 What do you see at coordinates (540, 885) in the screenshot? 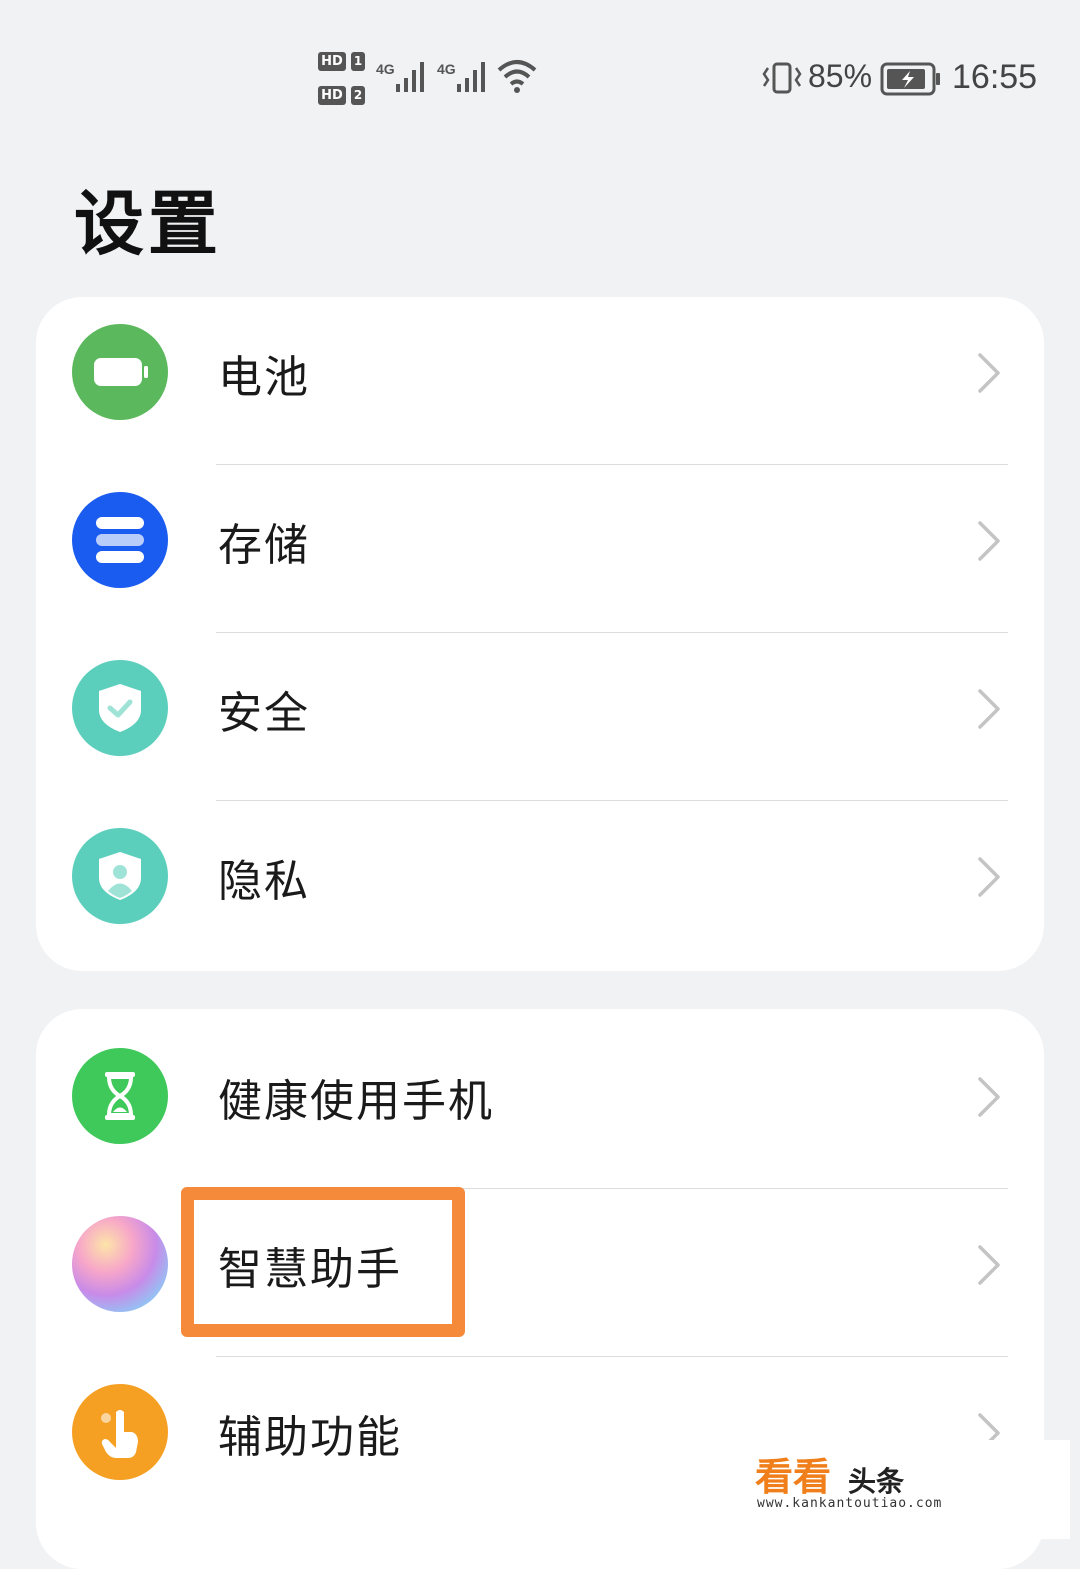
I see `settings-item-privacy: 隐私` at bounding box center [540, 885].